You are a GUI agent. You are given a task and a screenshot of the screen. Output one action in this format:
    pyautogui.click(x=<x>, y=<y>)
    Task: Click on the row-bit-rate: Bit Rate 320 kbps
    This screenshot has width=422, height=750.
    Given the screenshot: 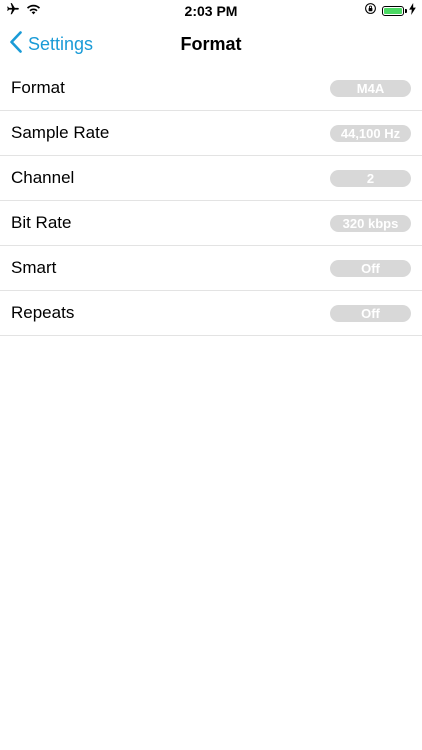 What is the action you would take?
    pyautogui.click(x=211, y=223)
    